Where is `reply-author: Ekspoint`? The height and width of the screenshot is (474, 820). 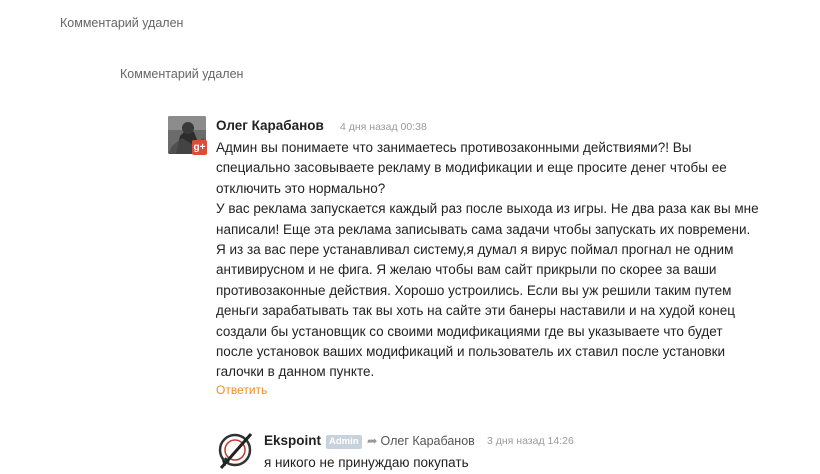 reply-author: Ekspoint is located at coordinates (292, 440).